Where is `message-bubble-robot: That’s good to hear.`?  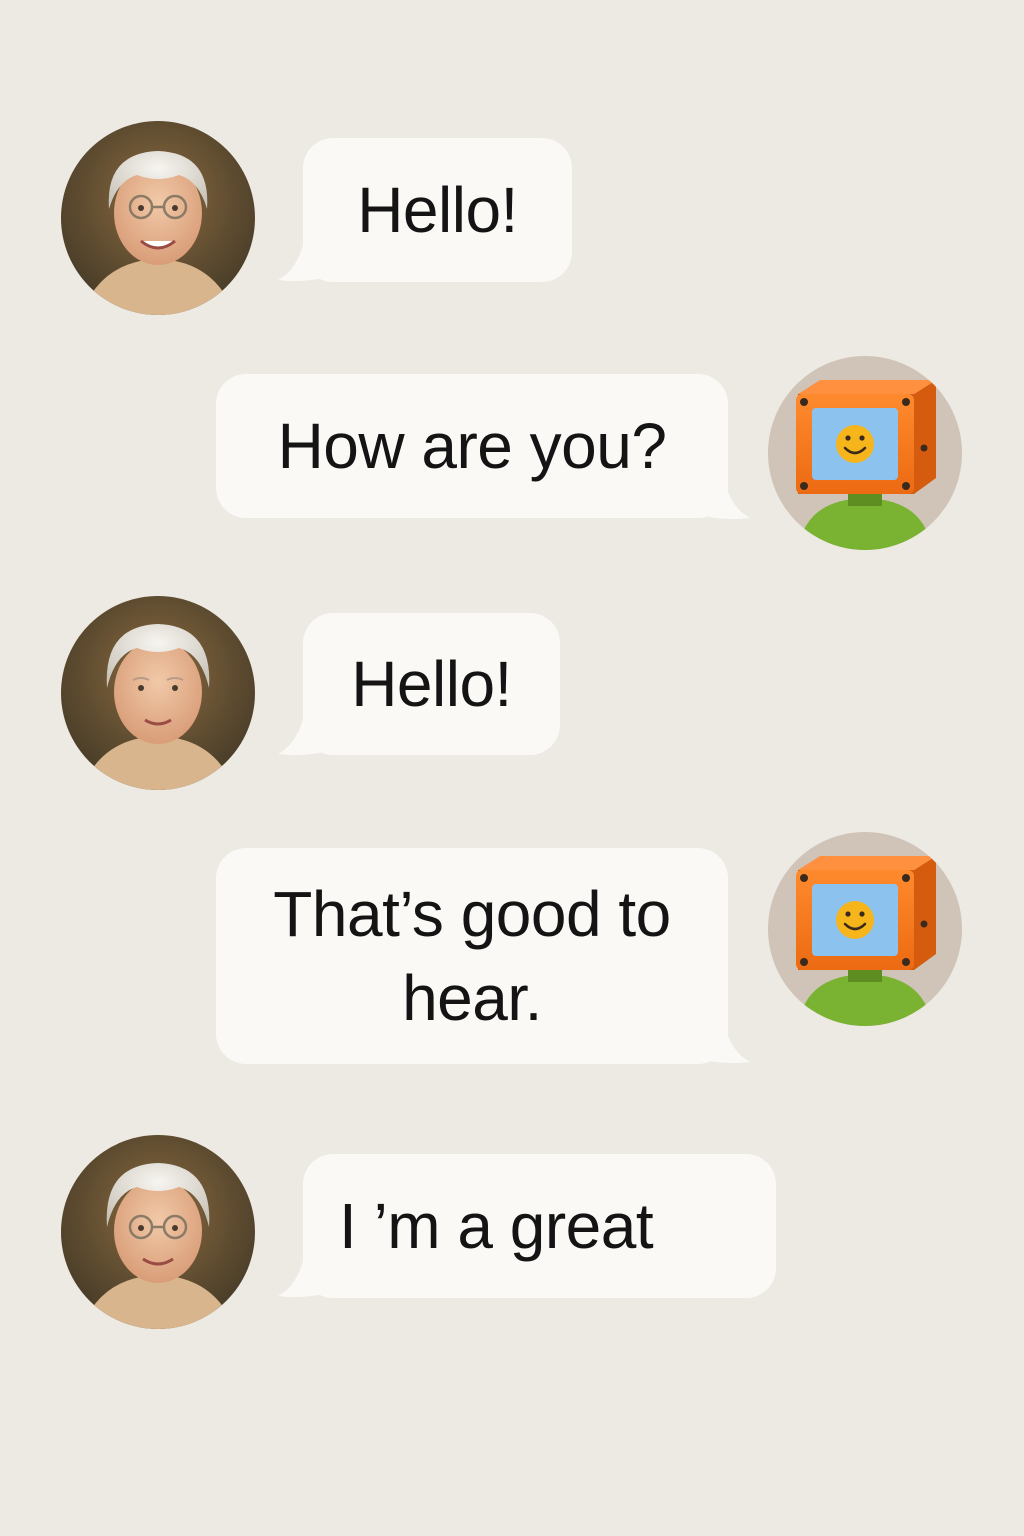 message-bubble-robot: That’s good to hear. is located at coordinates (472, 956).